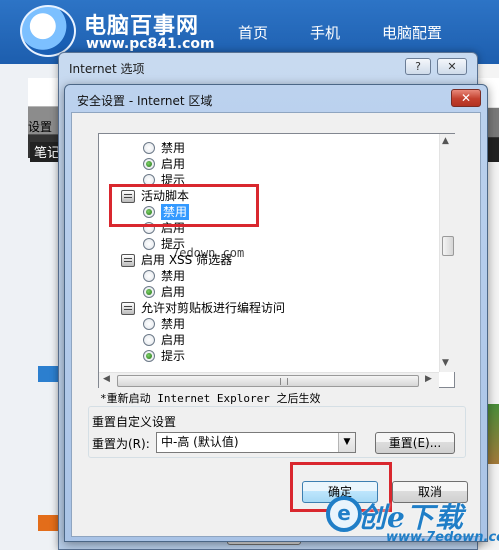  I want to click on security-settings-title: 安全设置 - Internet 区域, so click(145, 101).